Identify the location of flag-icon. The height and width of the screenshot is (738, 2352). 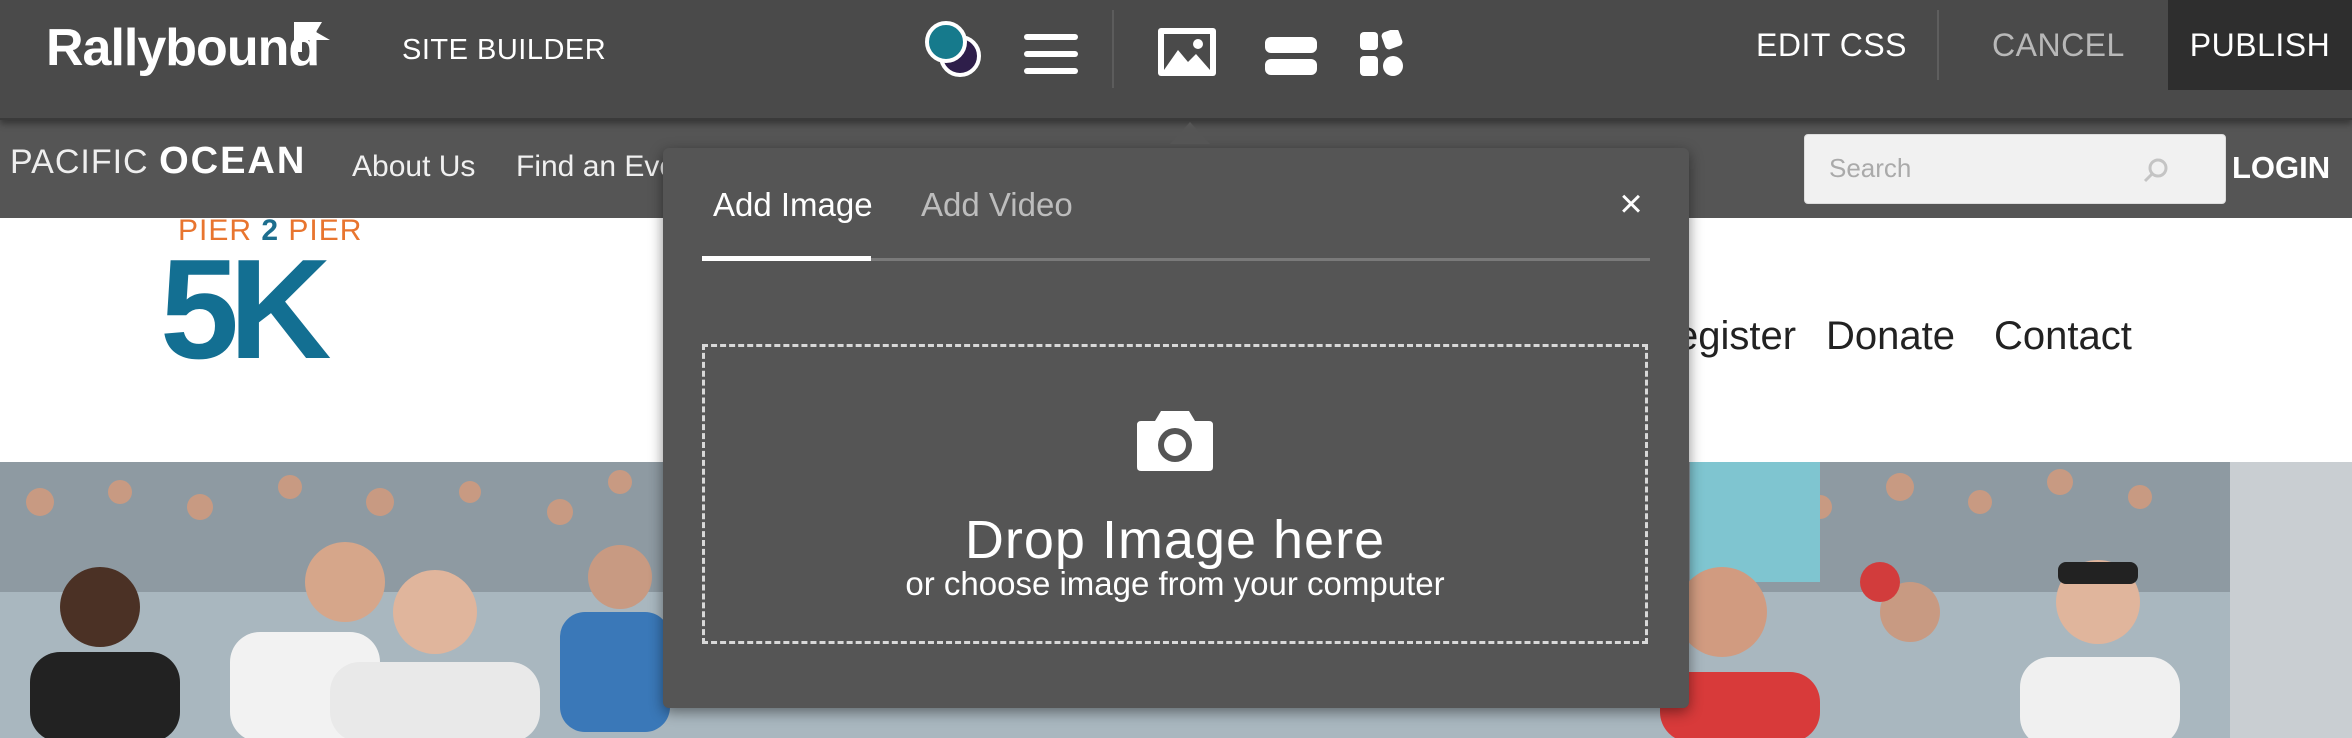
(312, 37).